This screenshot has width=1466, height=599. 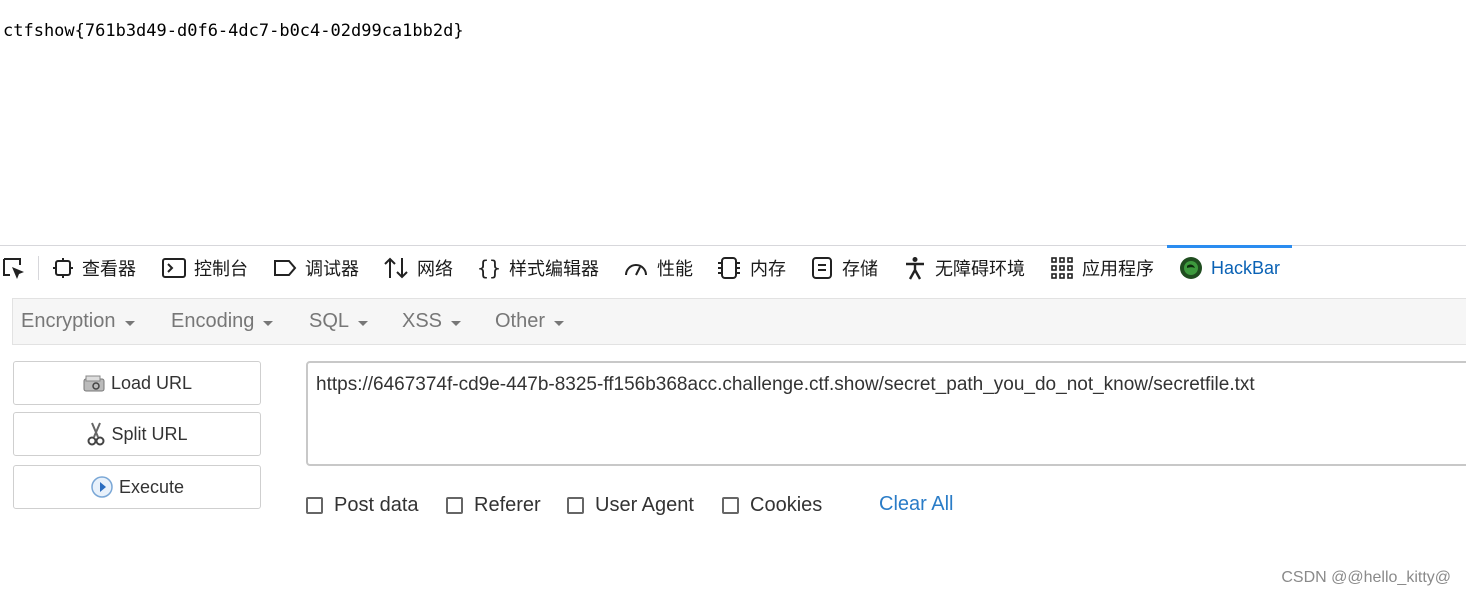 I want to click on tab-inspector: 查看器, so click(x=94, y=268).